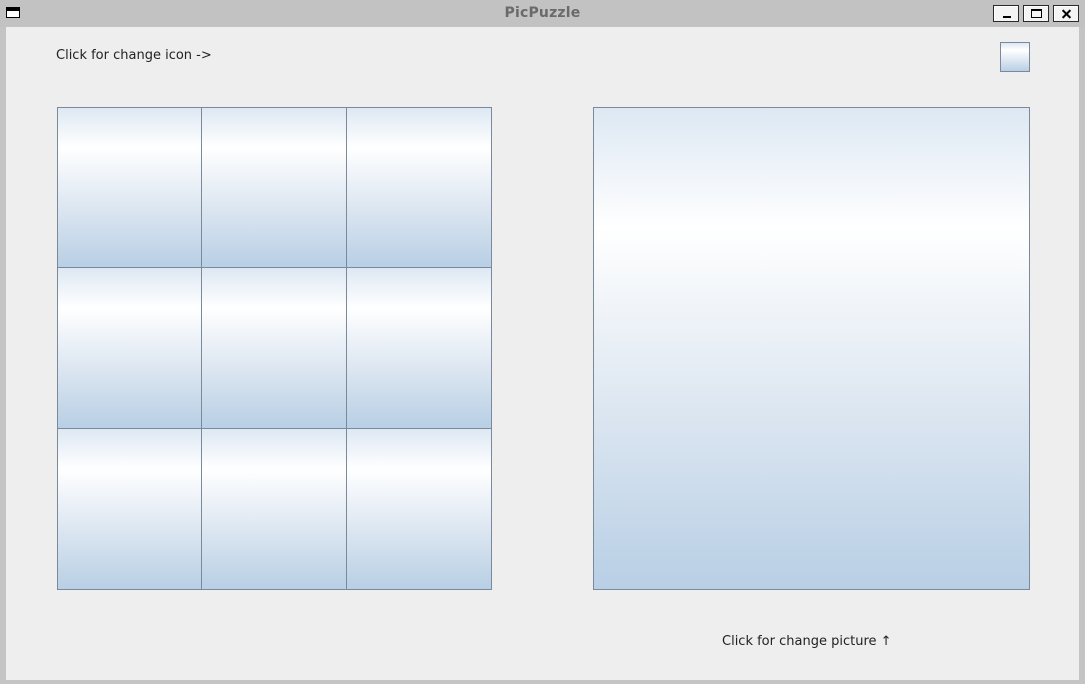  I want to click on window-title: PicPuzzle, so click(542, 13).